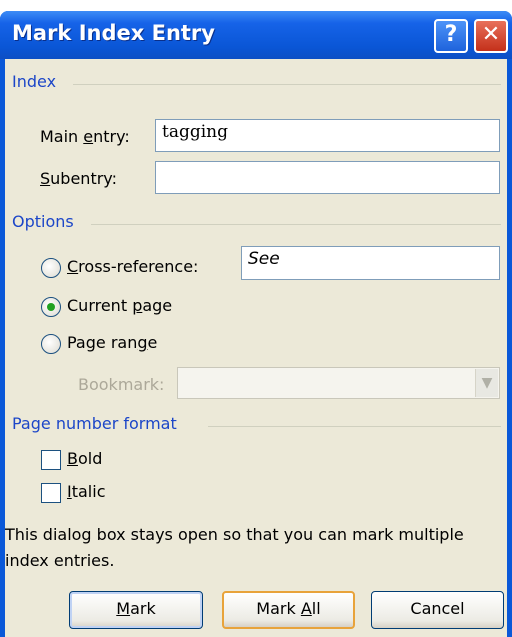  I want to click on current-page-radio, so click(51, 307).